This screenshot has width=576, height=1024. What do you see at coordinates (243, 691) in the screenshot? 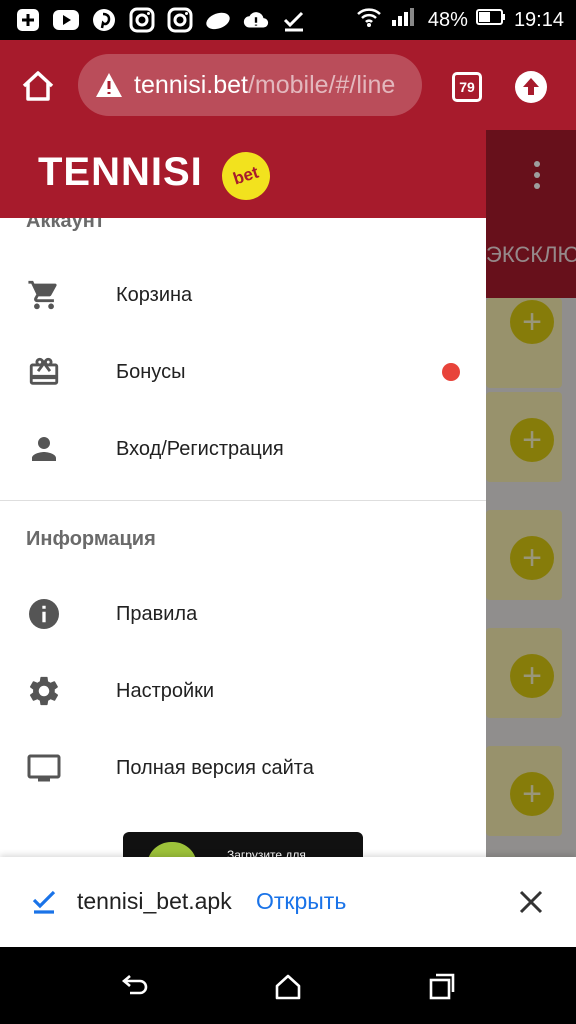
I see `menu-item-settings: Настройки` at bounding box center [243, 691].